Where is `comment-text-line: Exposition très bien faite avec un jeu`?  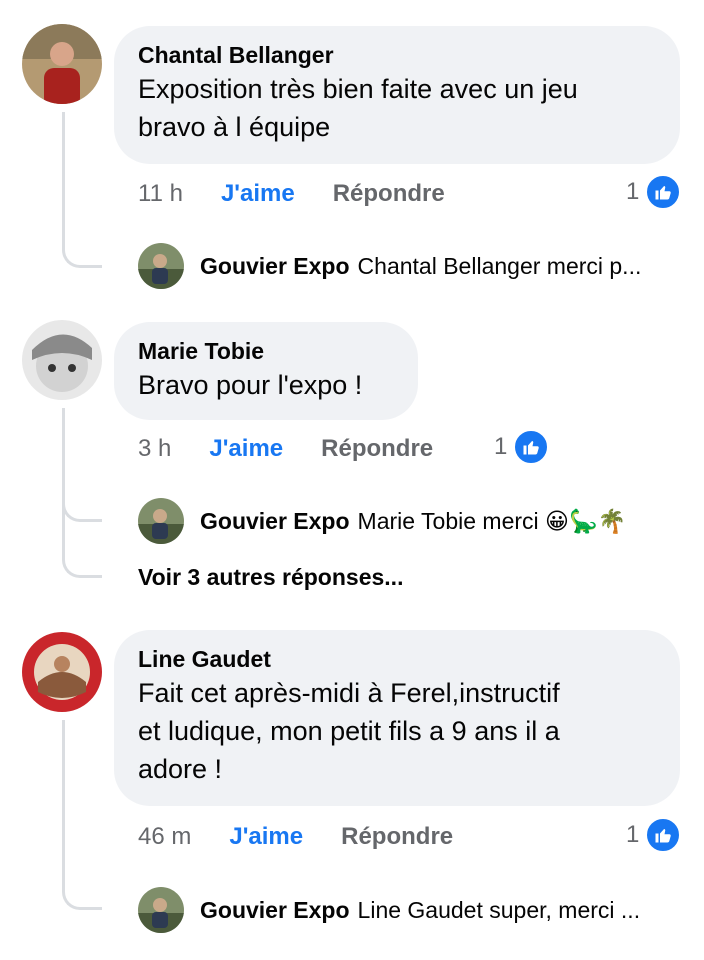 comment-text-line: Exposition très bien faite avec un jeu is located at coordinates (358, 89).